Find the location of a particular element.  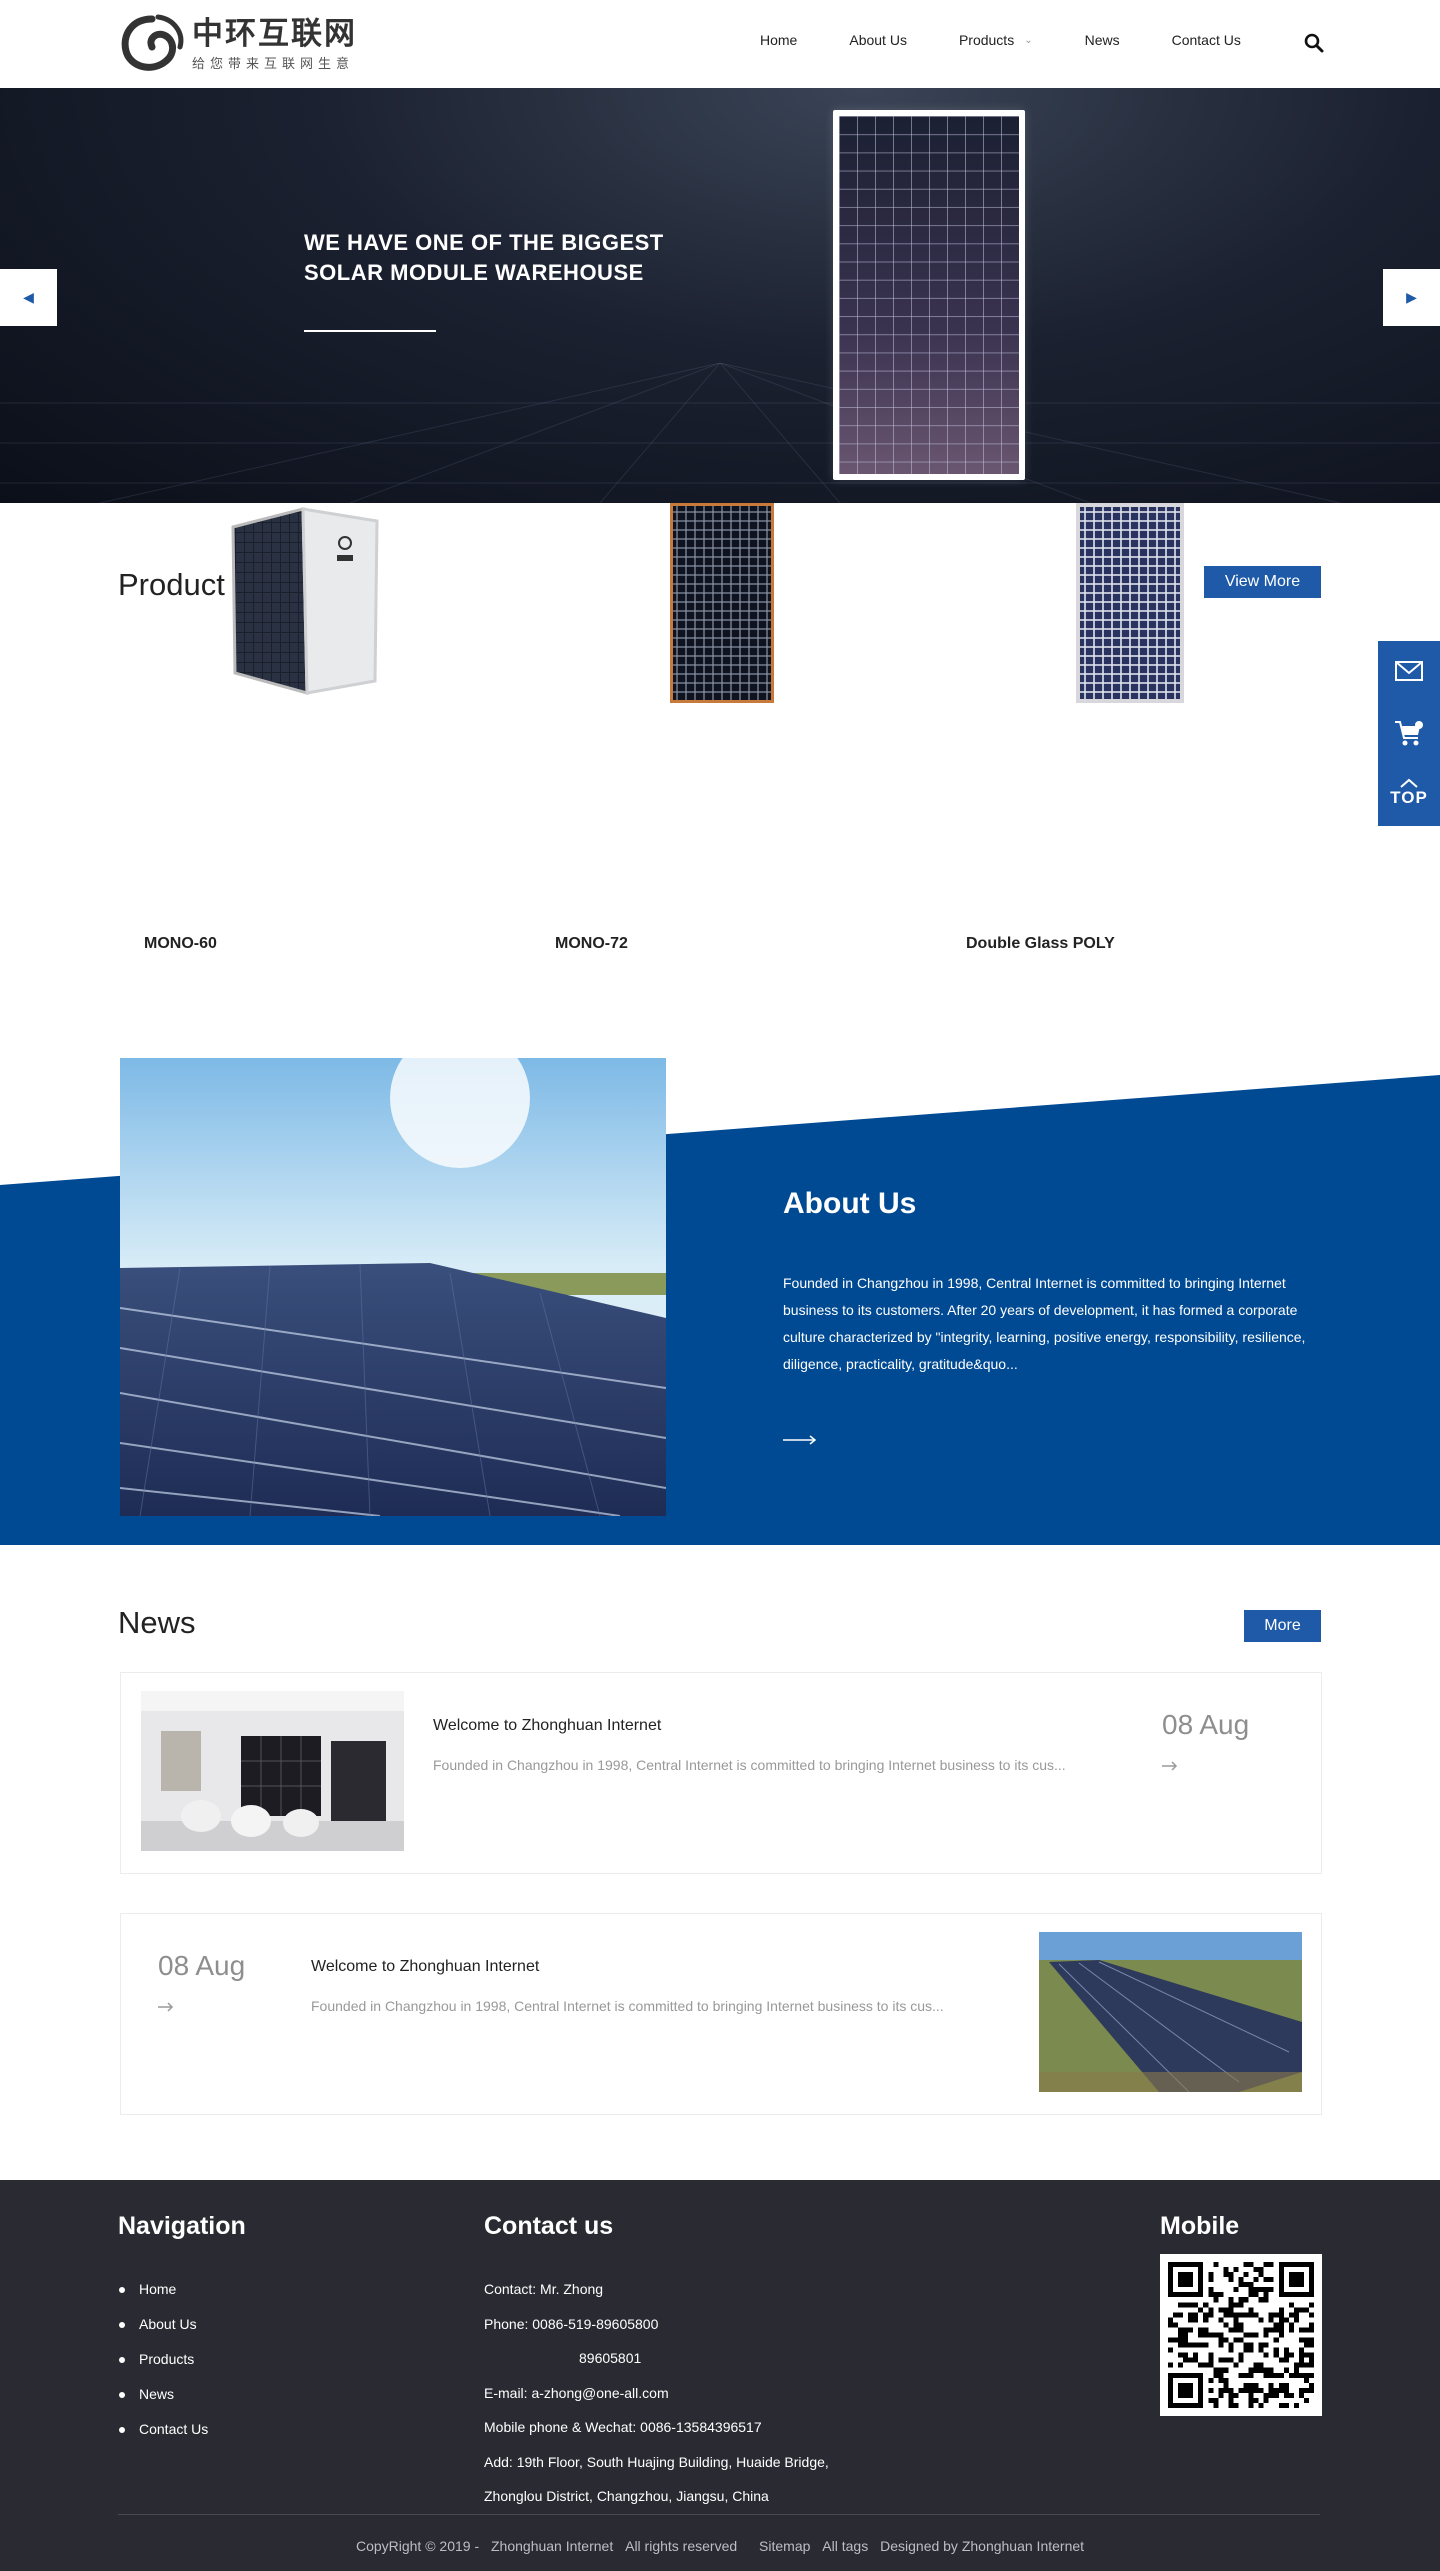

all-tags-link: All tags is located at coordinates (845, 2546).